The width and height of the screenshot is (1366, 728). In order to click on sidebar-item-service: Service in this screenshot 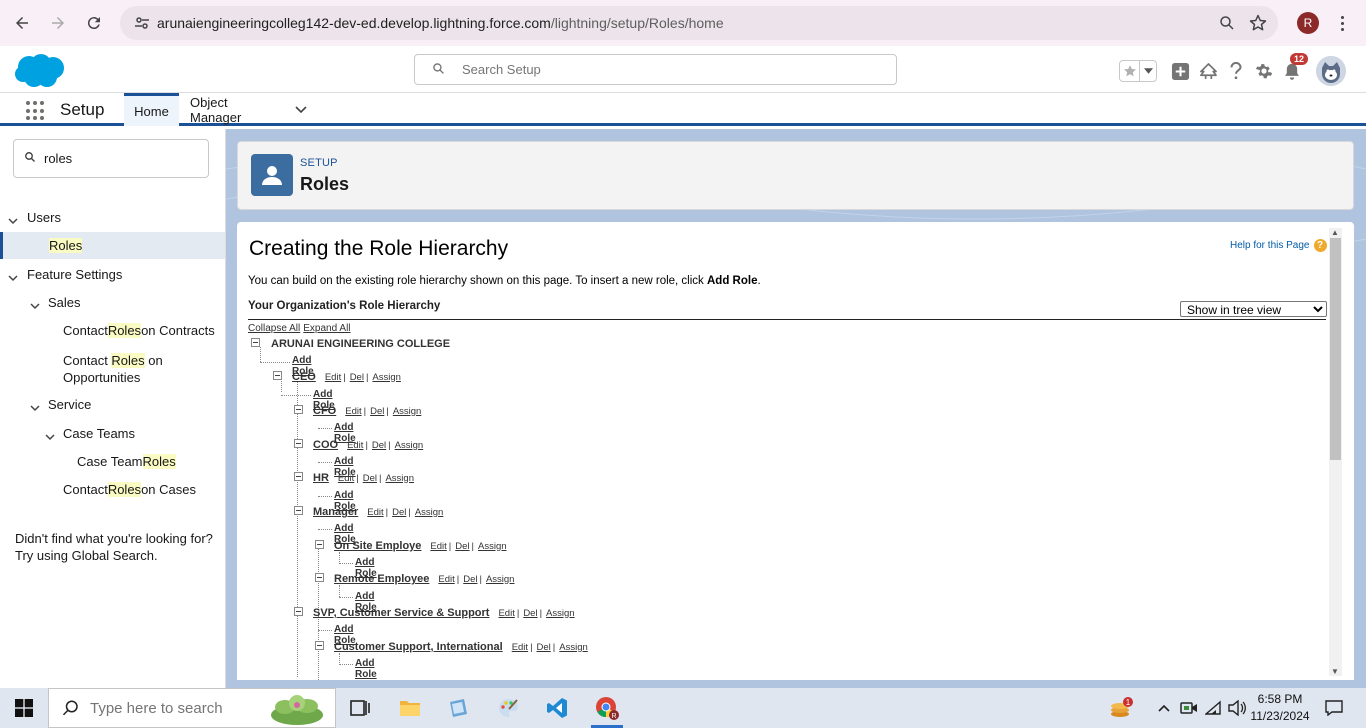, I will do `click(60, 404)`.